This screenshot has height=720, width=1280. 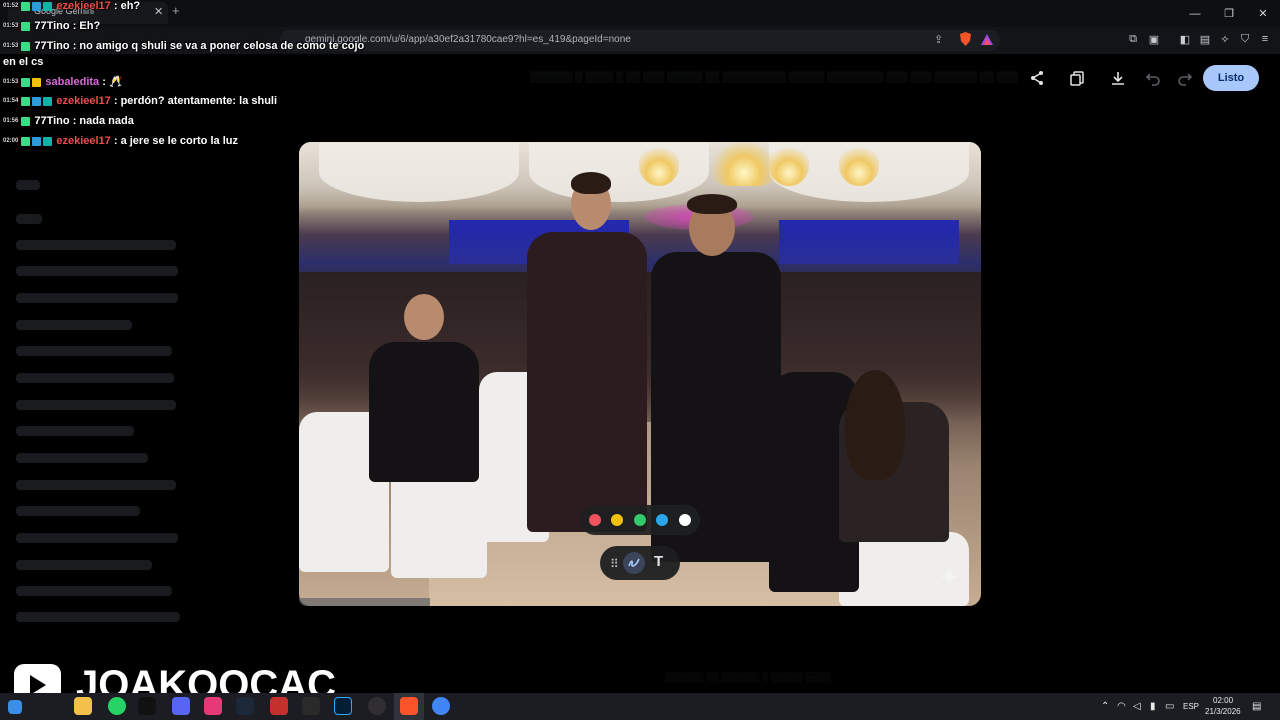 I want to click on brave-rewards-icon, so click(x=987, y=39).